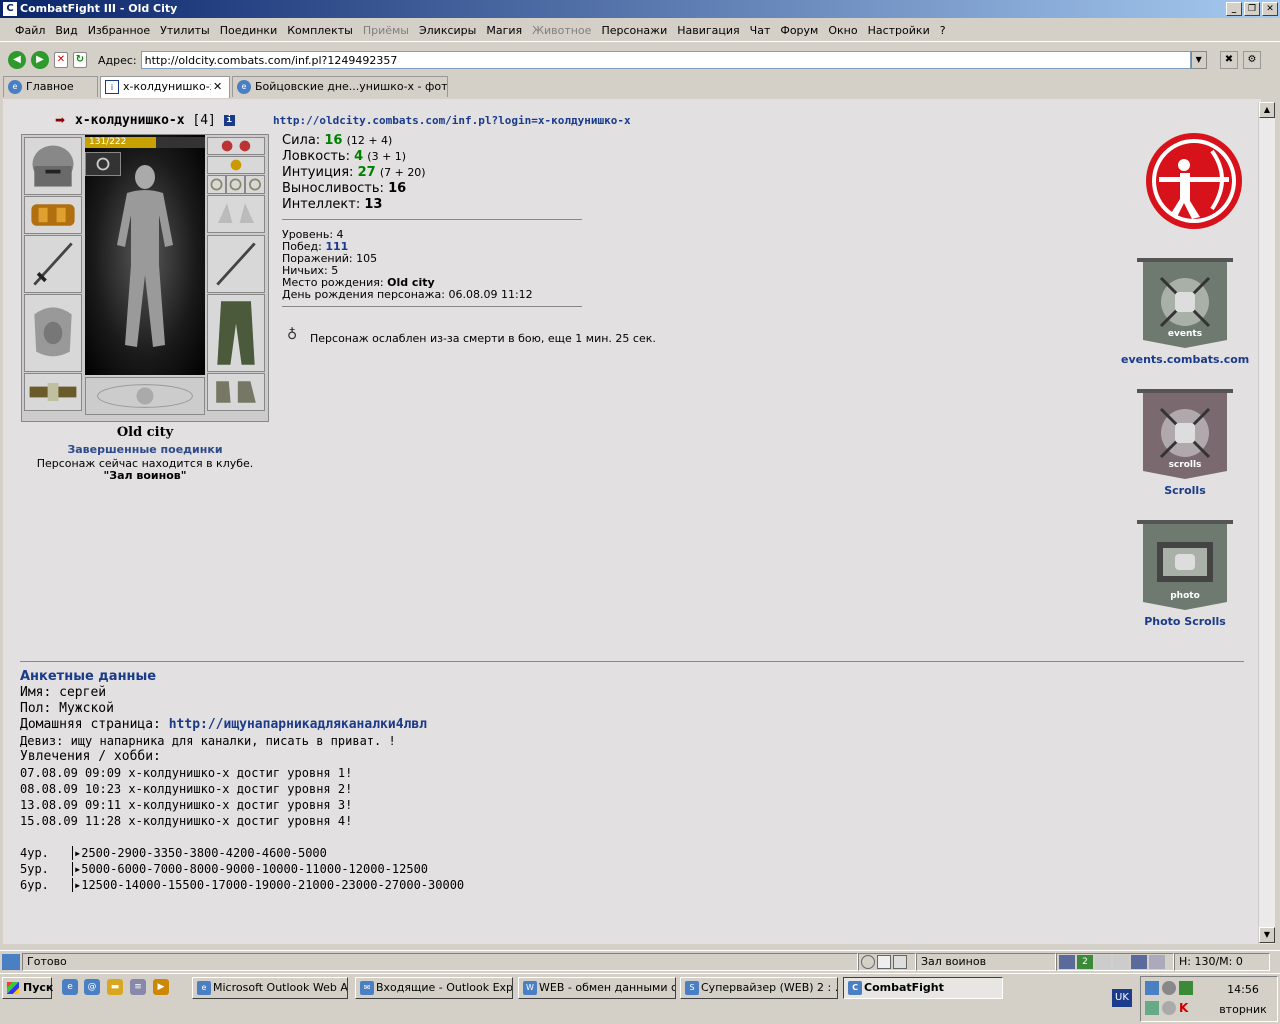  What do you see at coordinates (236, 333) in the screenshot?
I see `pants-slot` at bounding box center [236, 333].